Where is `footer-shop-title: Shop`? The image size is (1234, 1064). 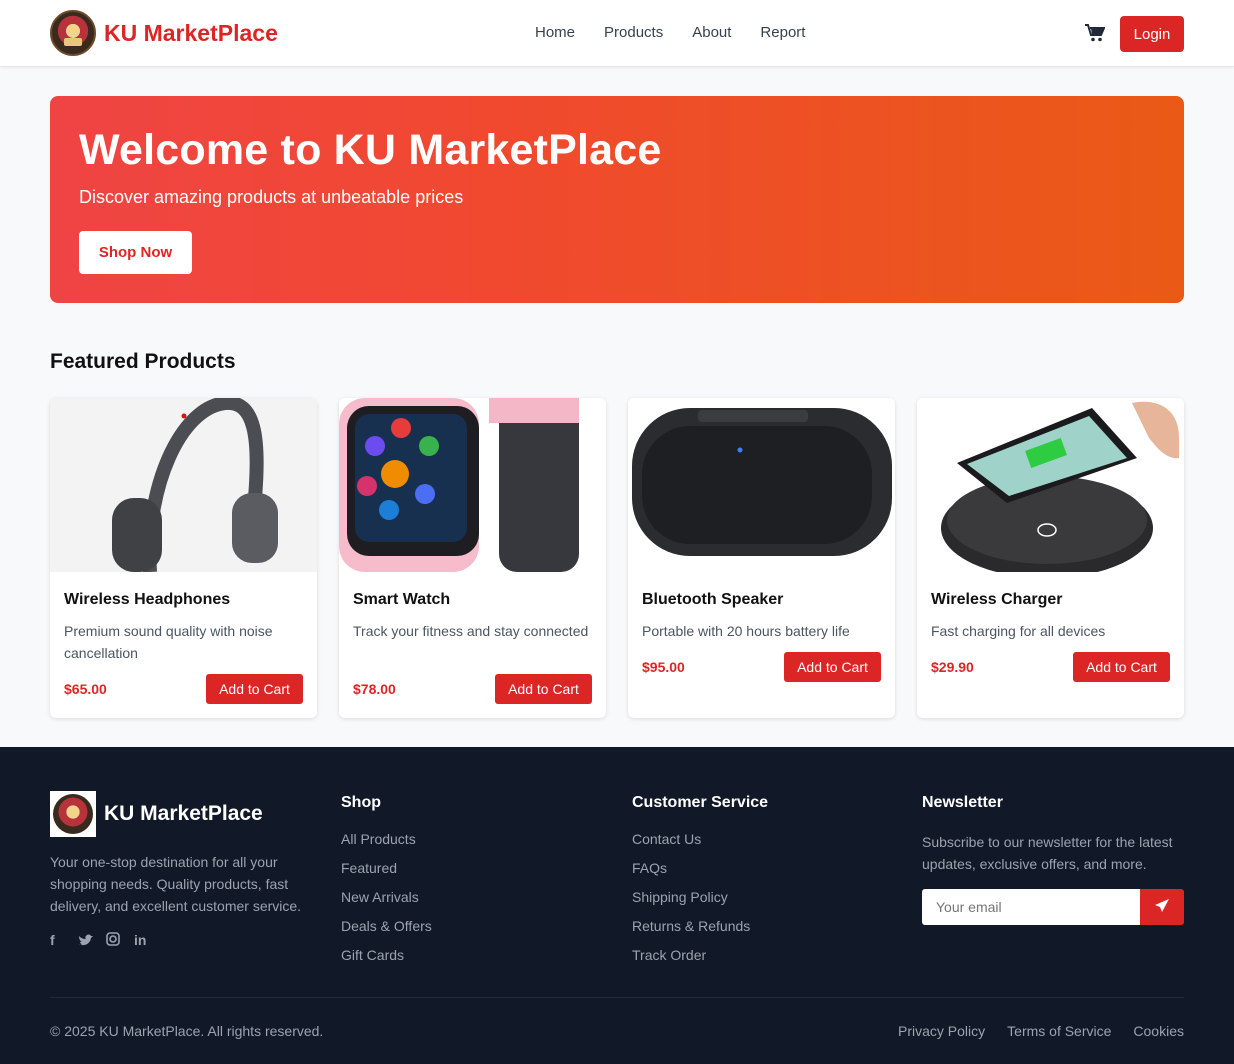 footer-shop-title: Shop is located at coordinates (361, 802).